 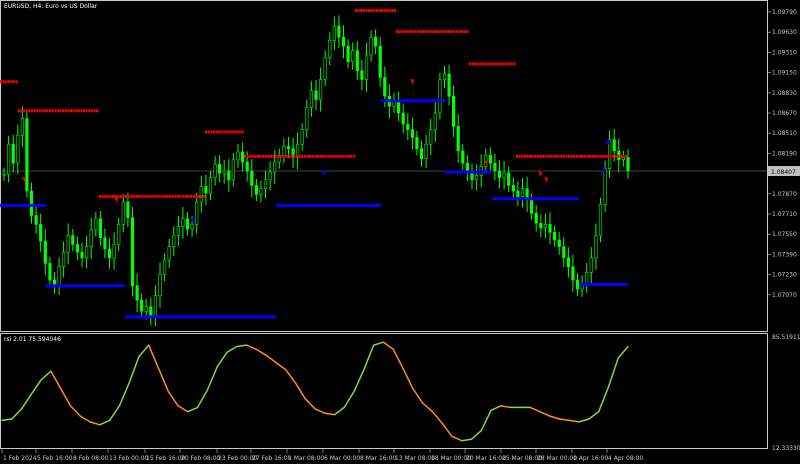 What do you see at coordinates (784, 275) in the screenshot?
I see `price-tick-label: 1.07230` at bounding box center [784, 275].